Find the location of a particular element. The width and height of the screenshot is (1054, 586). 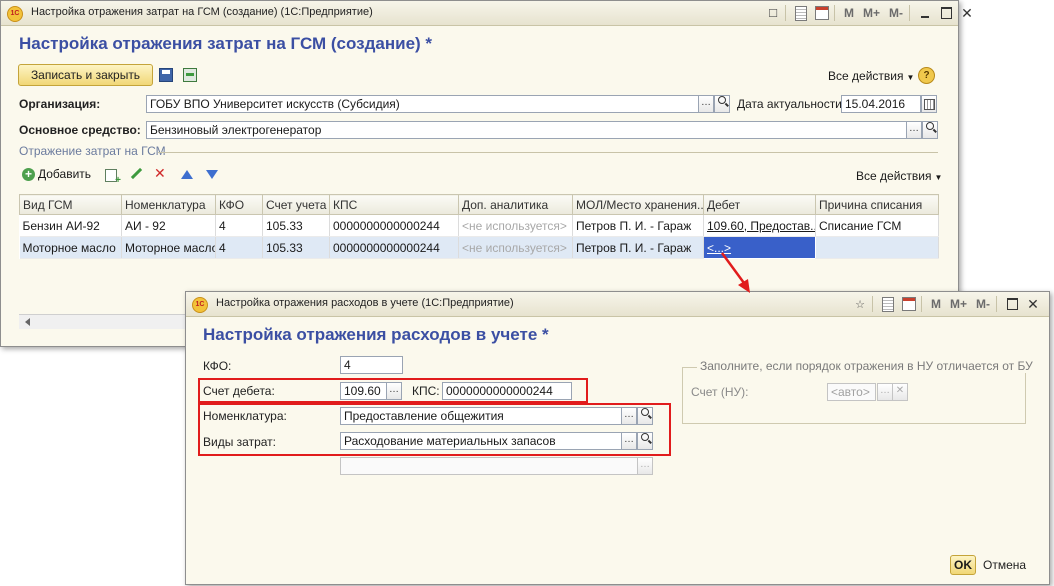

organization-field: ГОБУ ВПО Университет искусств (Субсидия) is located at coordinates (423, 104).